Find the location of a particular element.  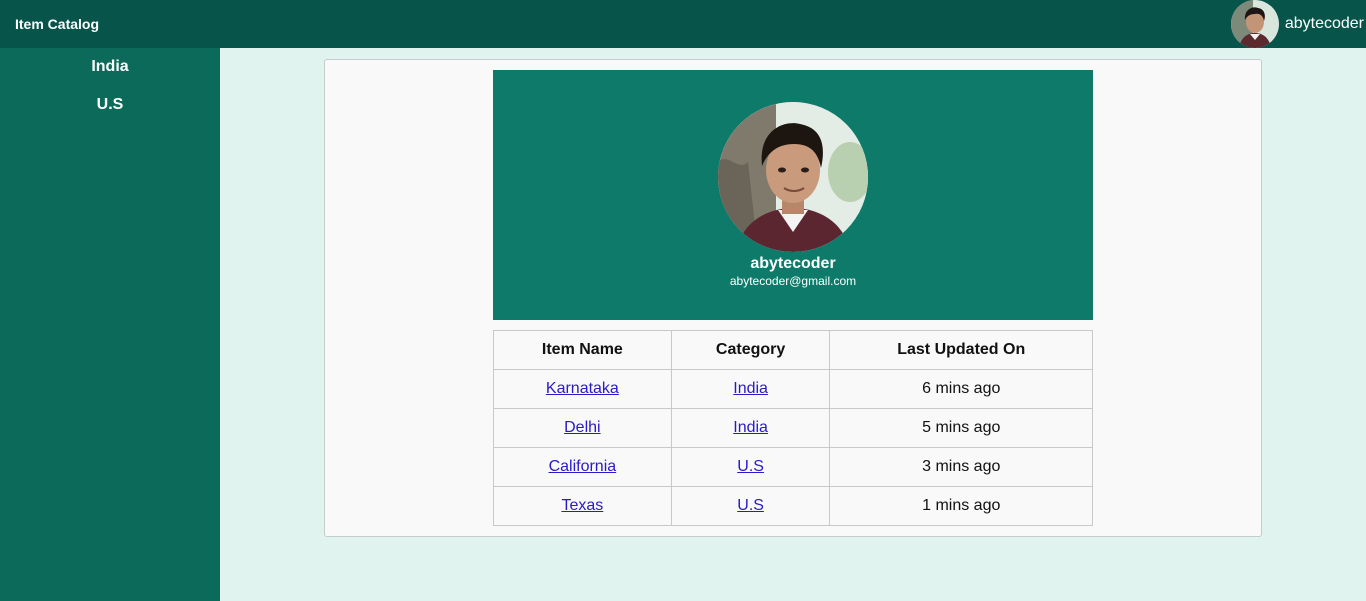

table-row: California U.S 3 mins ago is located at coordinates (793, 467).